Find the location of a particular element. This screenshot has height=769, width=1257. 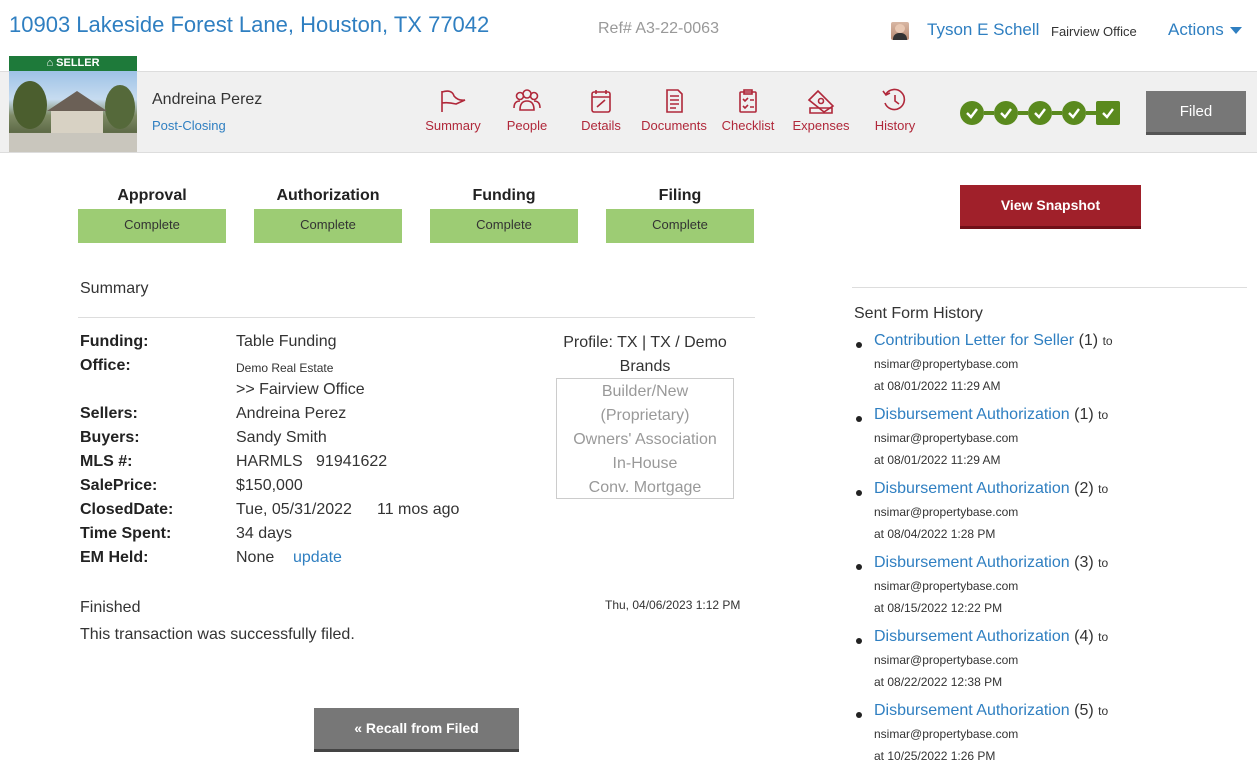

sent-timestamp: at 10/25/2022 1:26 PM is located at coordinates (935, 756).